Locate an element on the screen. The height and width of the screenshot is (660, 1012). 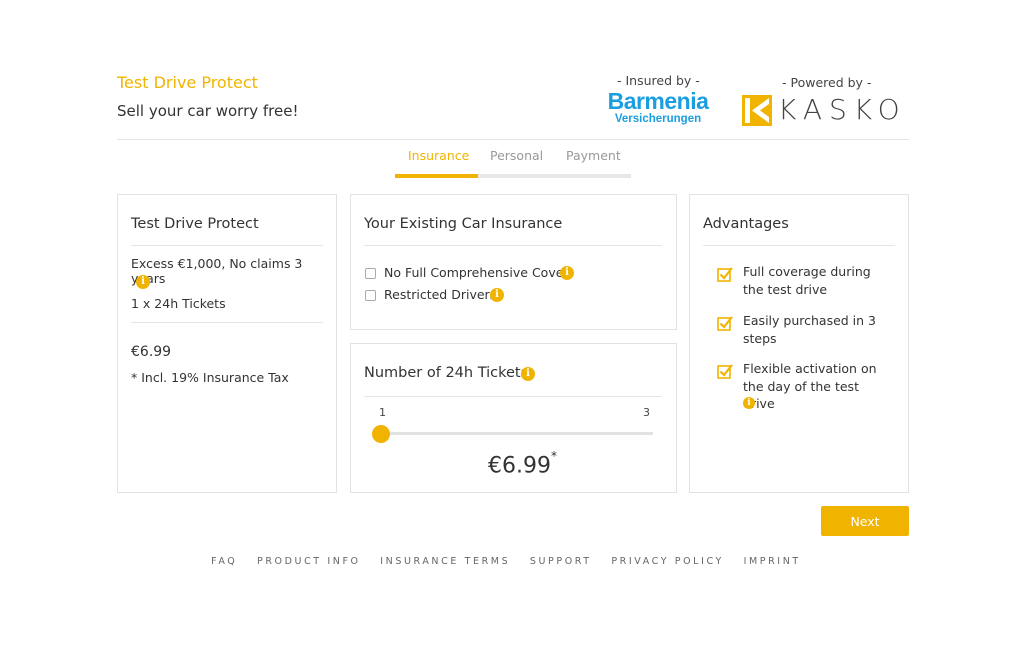
footer-link-support: SUPPORT is located at coordinates (561, 561).